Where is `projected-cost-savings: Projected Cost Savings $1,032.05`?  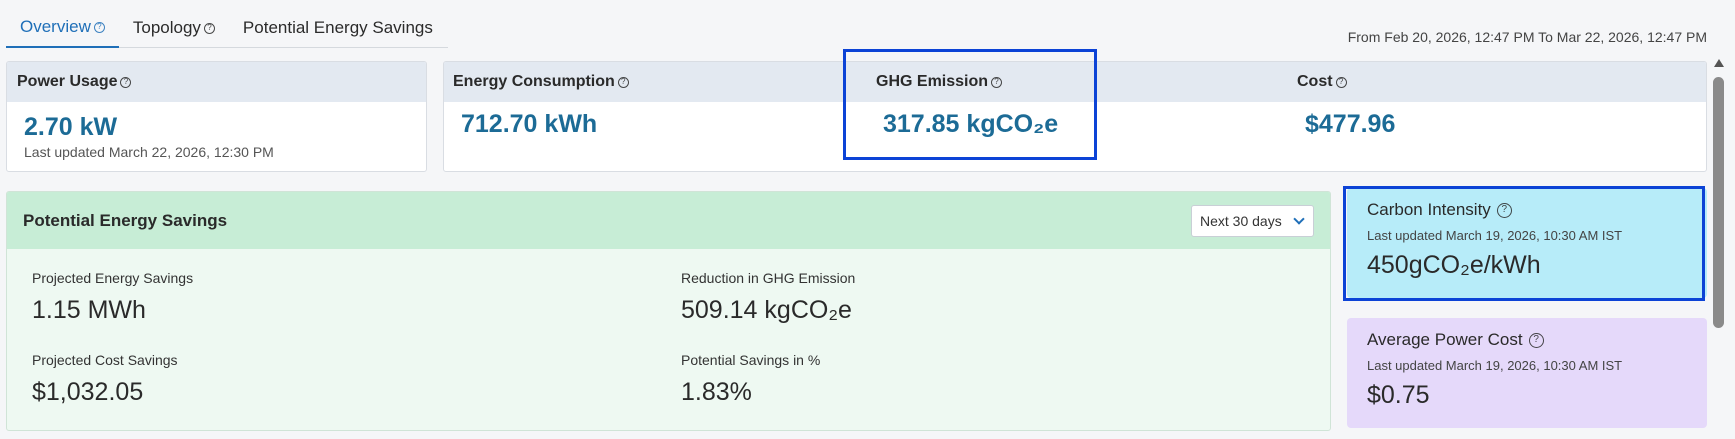
projected-cost-savings: Projected Cost Savings $1,032.05 is located at coordinates (105, 379).